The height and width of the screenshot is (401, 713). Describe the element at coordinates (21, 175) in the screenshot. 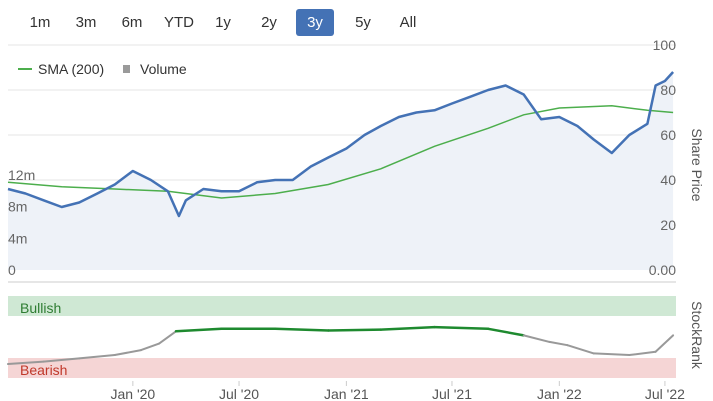

I see `volume-axis-tick: 12m` at that location.